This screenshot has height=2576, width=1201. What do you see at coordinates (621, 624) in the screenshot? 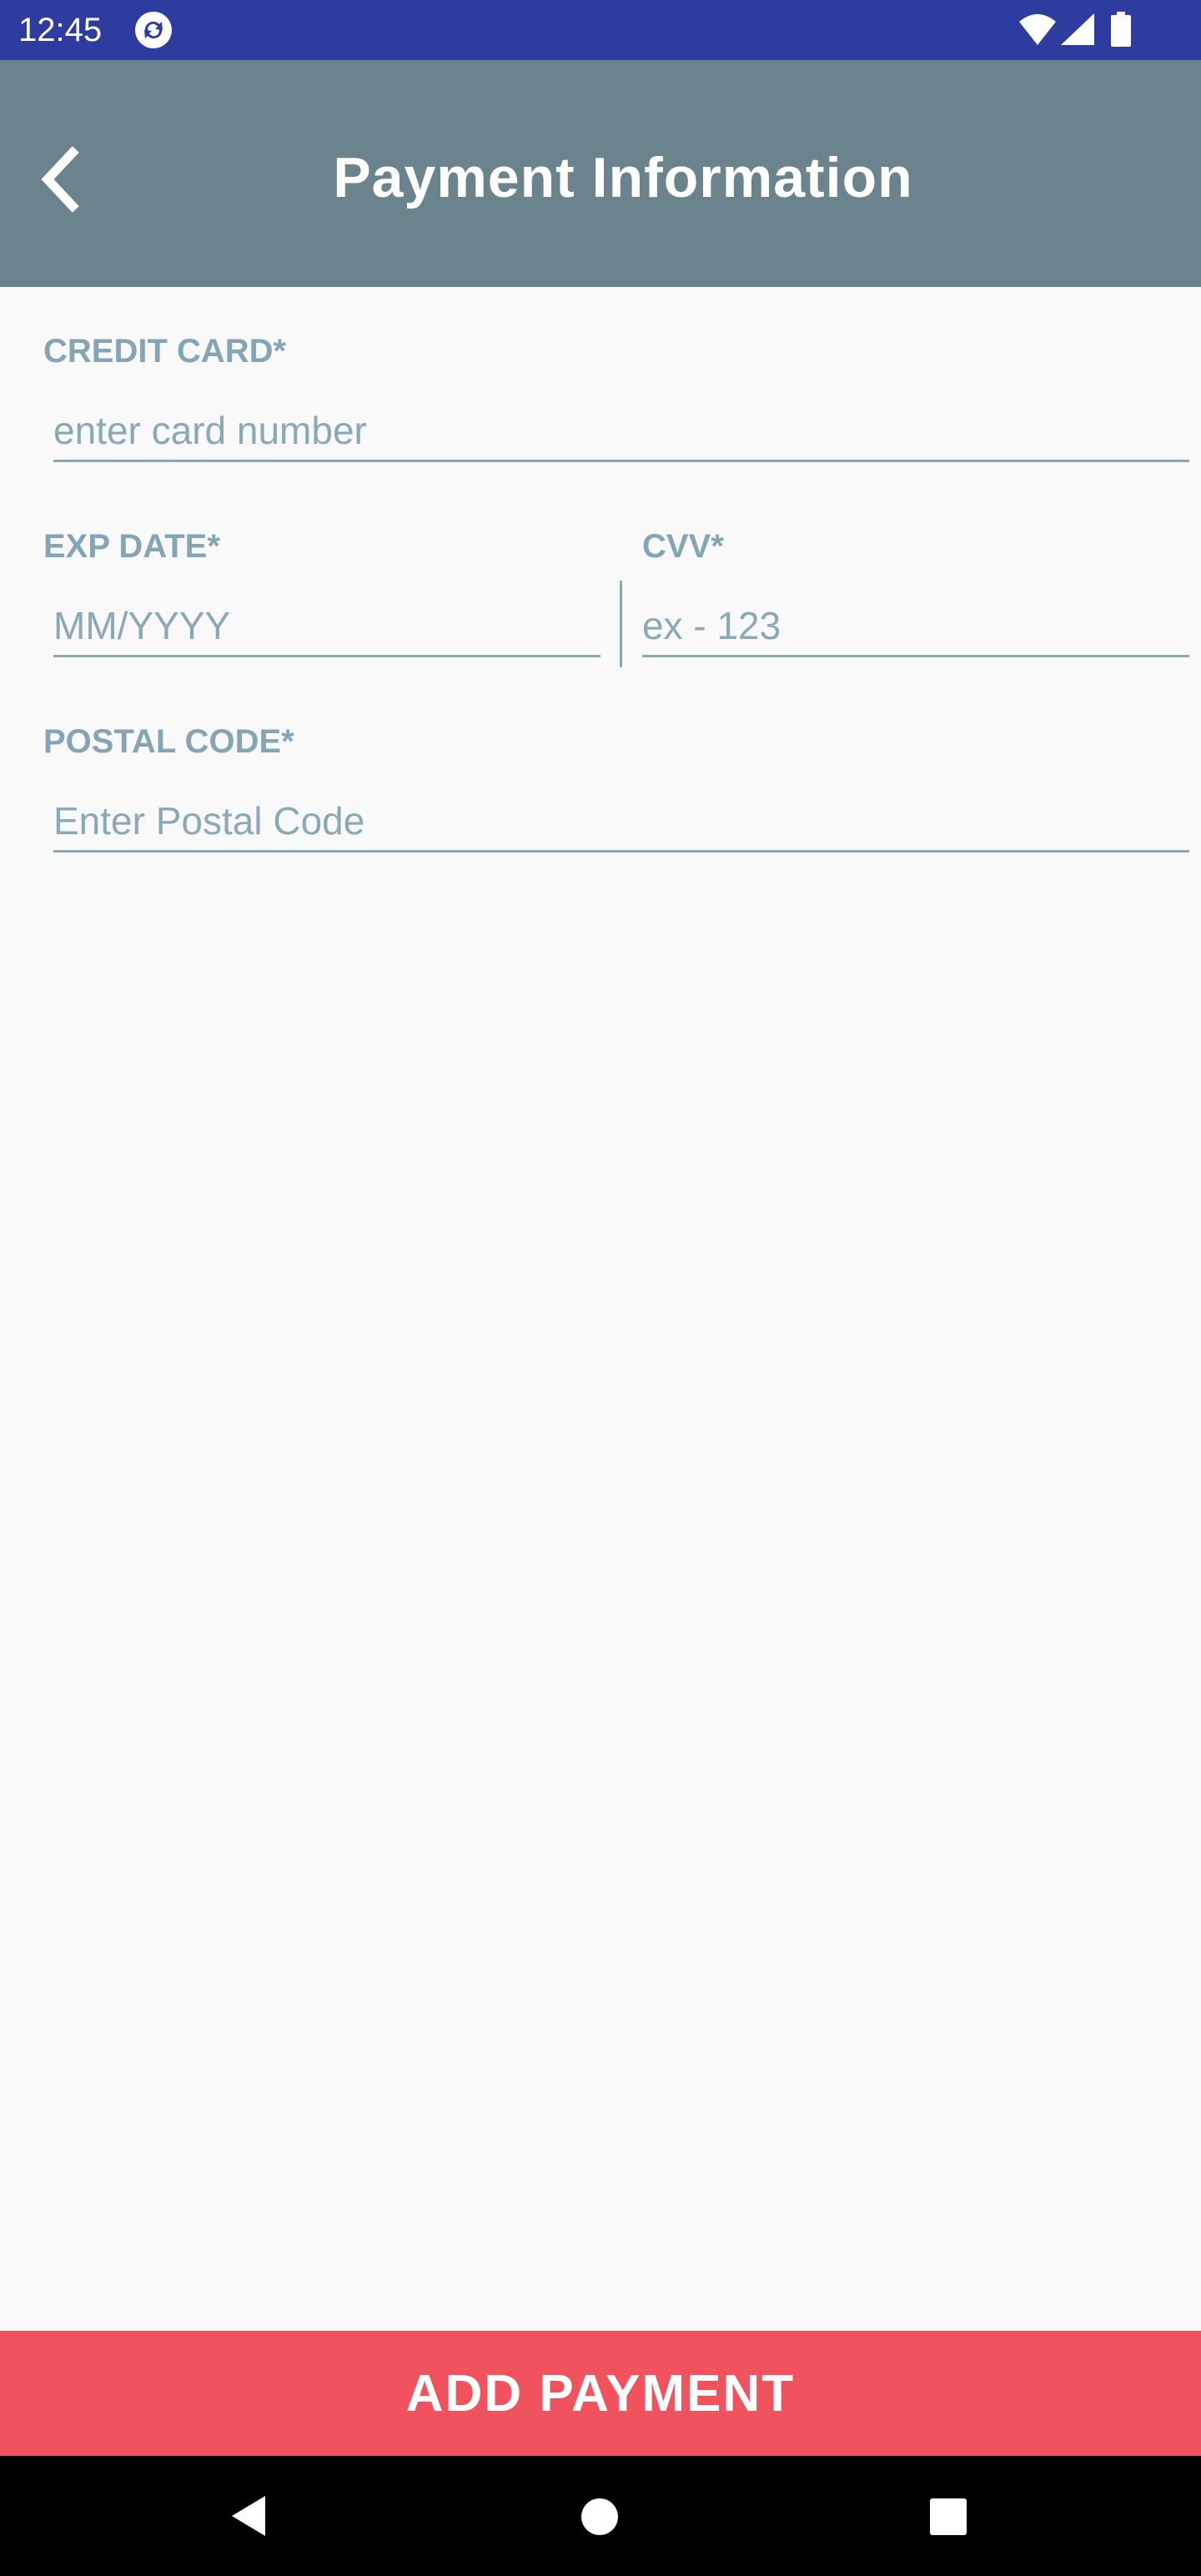
I see `field-divider` at bounding box center [621, 624].